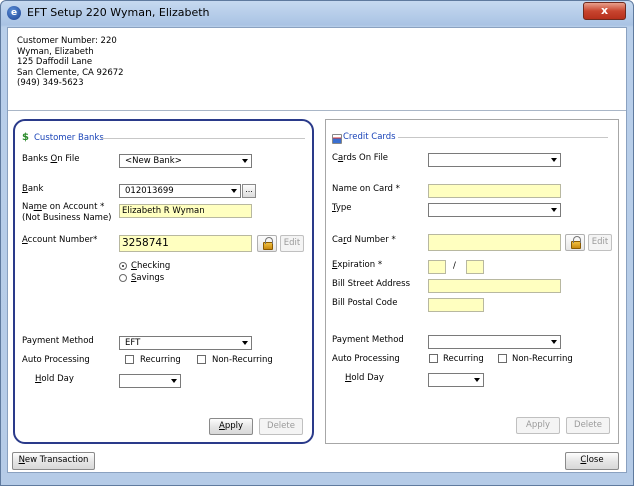 Image resolution: width=634 pixels, height=486 pixels. I want to click on edit-card-button: Edit, so click(600, 242).